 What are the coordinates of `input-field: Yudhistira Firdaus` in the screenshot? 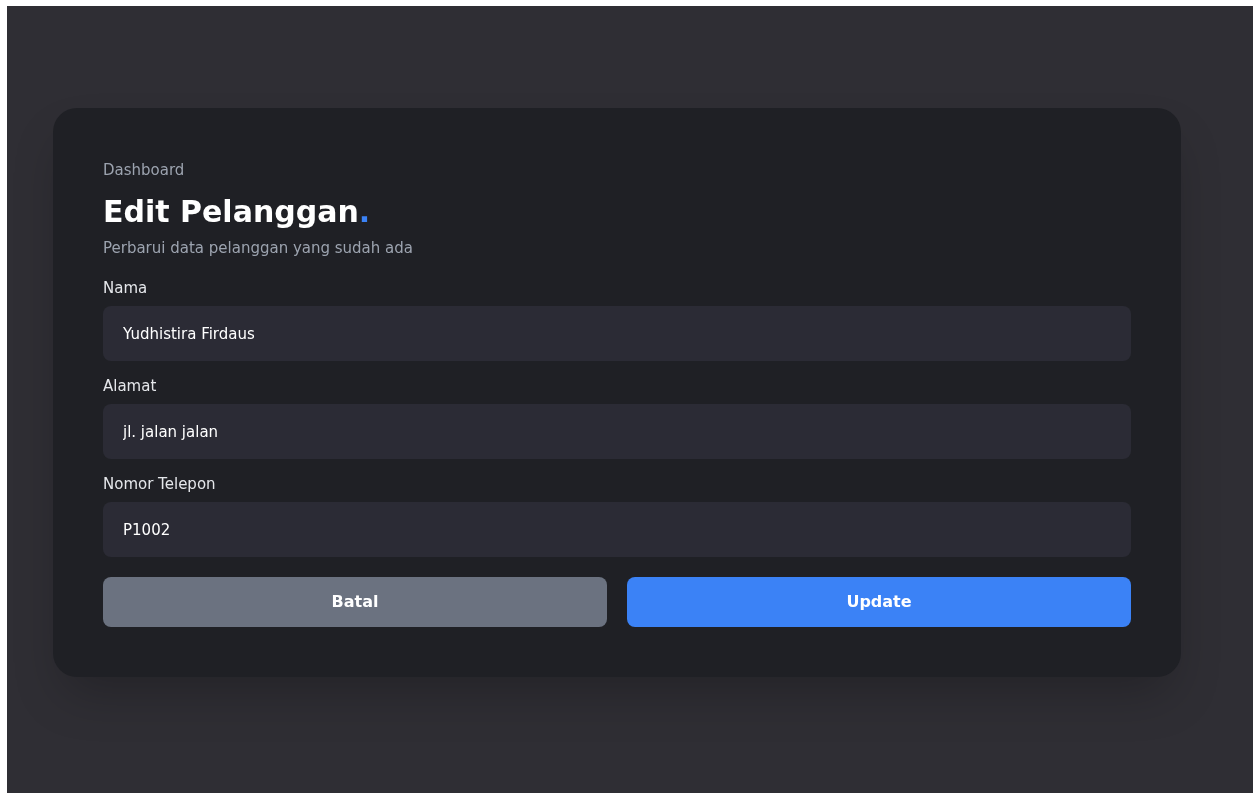 It's located at (617, 333).